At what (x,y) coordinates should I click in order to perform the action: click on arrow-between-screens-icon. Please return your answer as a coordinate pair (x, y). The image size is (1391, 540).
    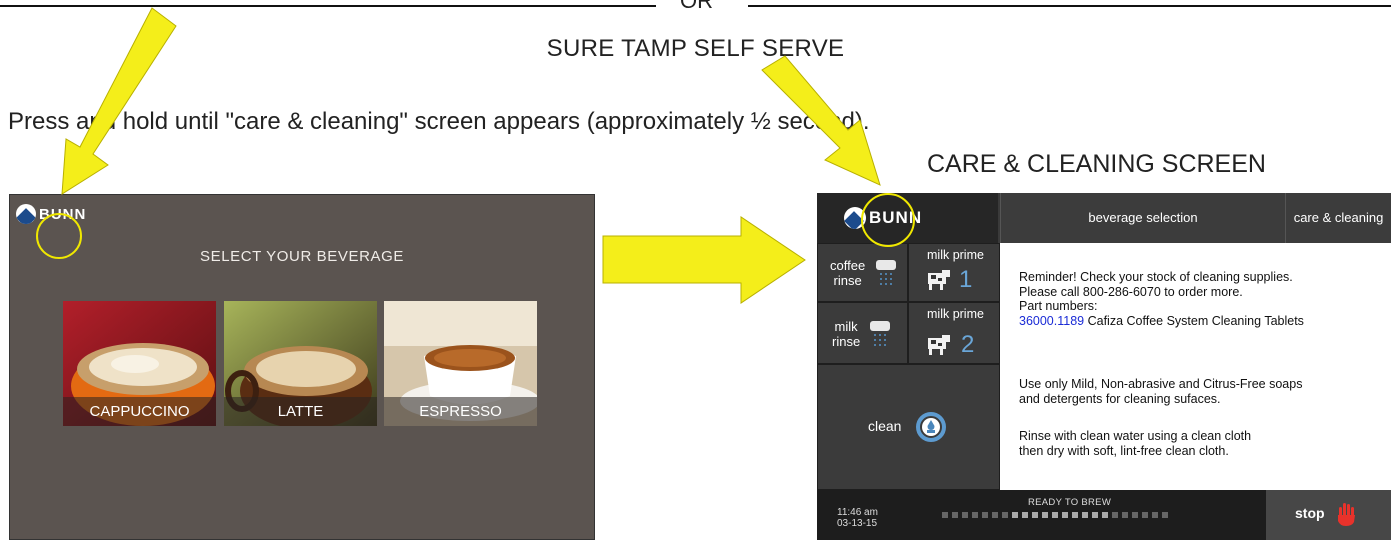
    Looking at the image, I should click on (704, 260).